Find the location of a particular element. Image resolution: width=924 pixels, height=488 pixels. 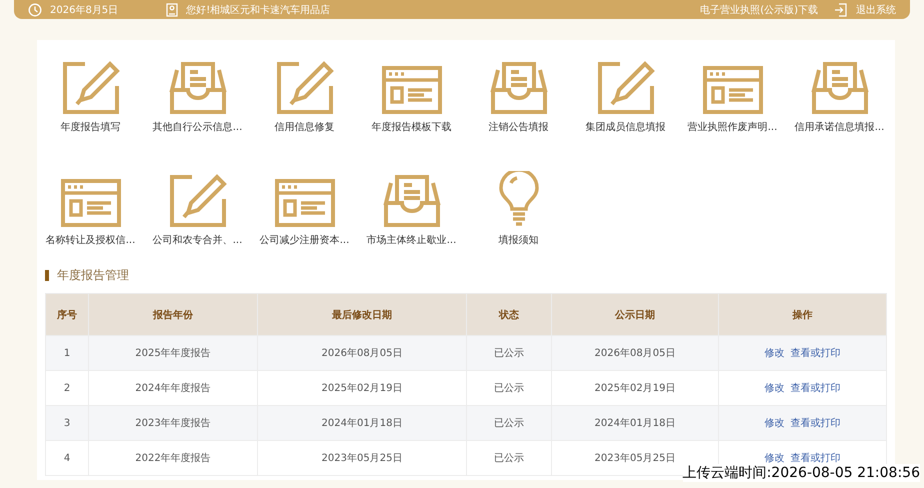

logout-icon is located at coordinates (841, 9).